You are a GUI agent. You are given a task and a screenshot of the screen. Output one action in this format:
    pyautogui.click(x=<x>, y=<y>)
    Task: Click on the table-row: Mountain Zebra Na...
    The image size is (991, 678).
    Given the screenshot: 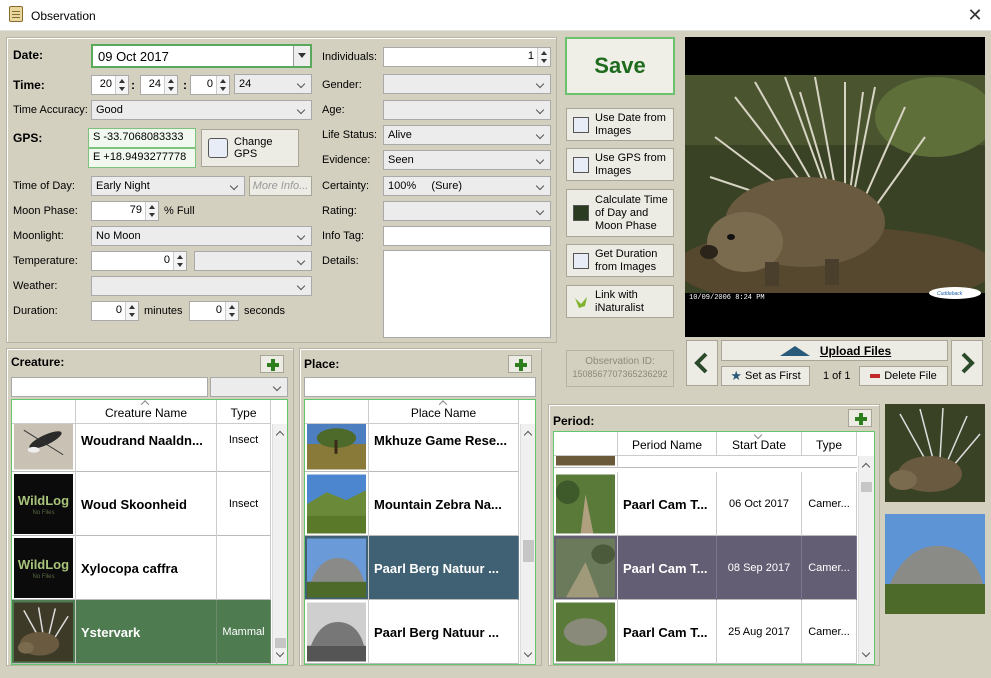 What is the action you would take?
    pyautogui.click(x=412, y=504)
    